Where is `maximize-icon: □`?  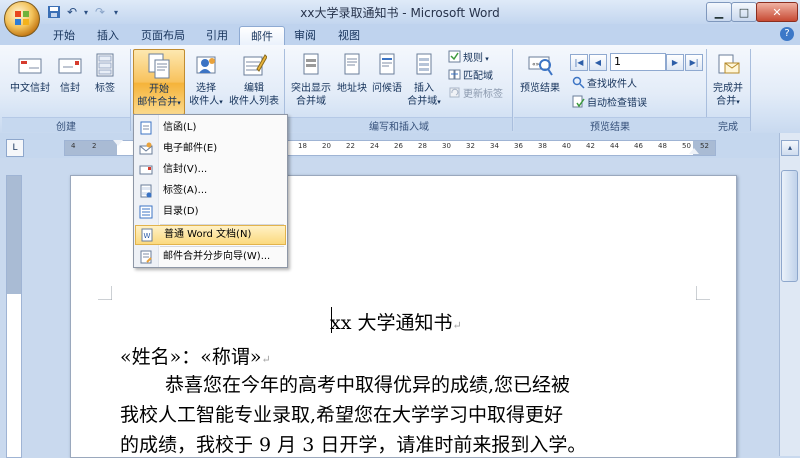
maximize-icon: □ is located at coordinates (744, 12).